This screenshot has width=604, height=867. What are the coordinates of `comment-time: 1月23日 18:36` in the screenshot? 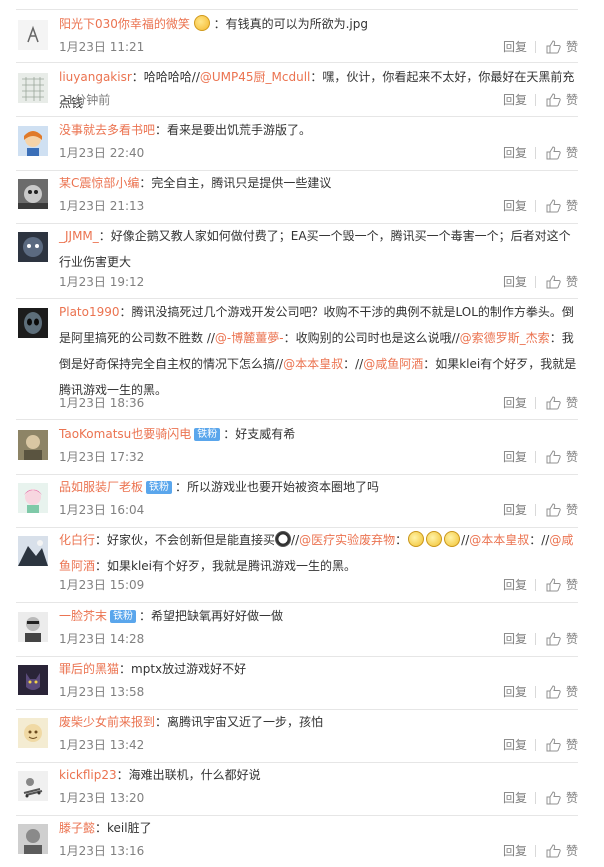 It's located at (102, 403).